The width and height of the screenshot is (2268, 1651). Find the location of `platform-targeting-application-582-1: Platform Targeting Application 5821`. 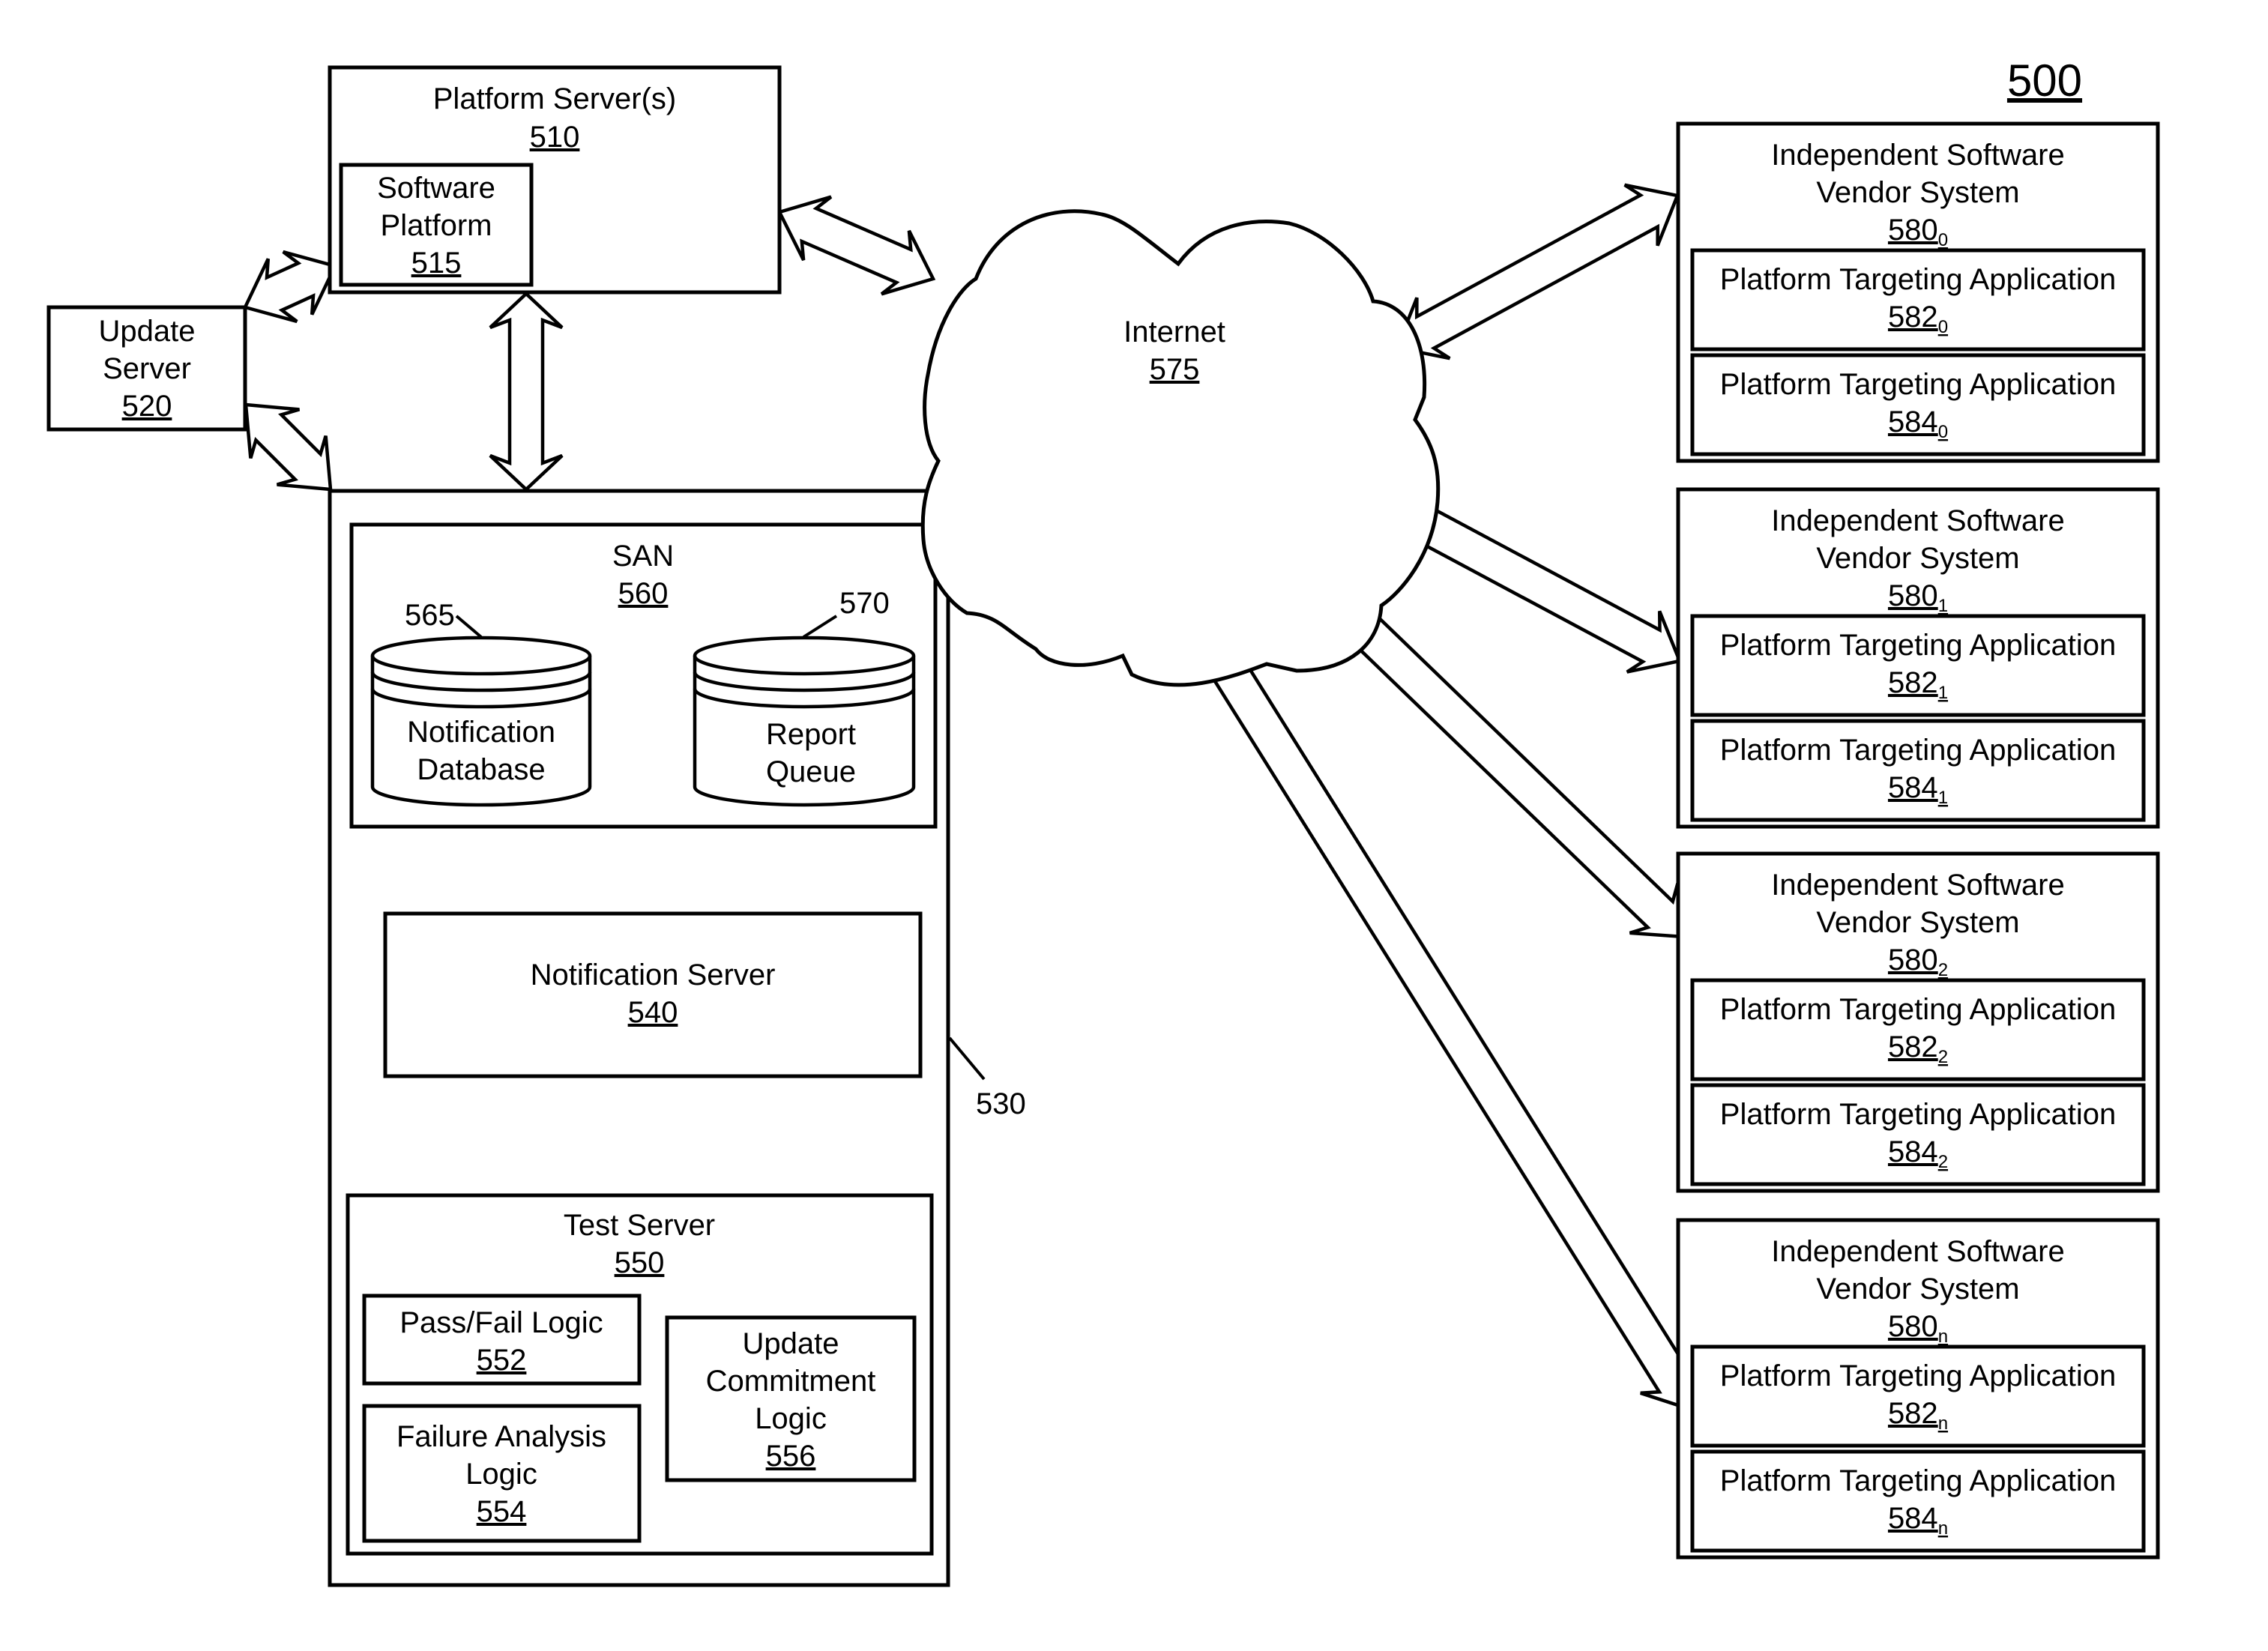

platform-targeting-application-582-1: Platform Targeting Application 5821 is located at coordinates (1918, 665).